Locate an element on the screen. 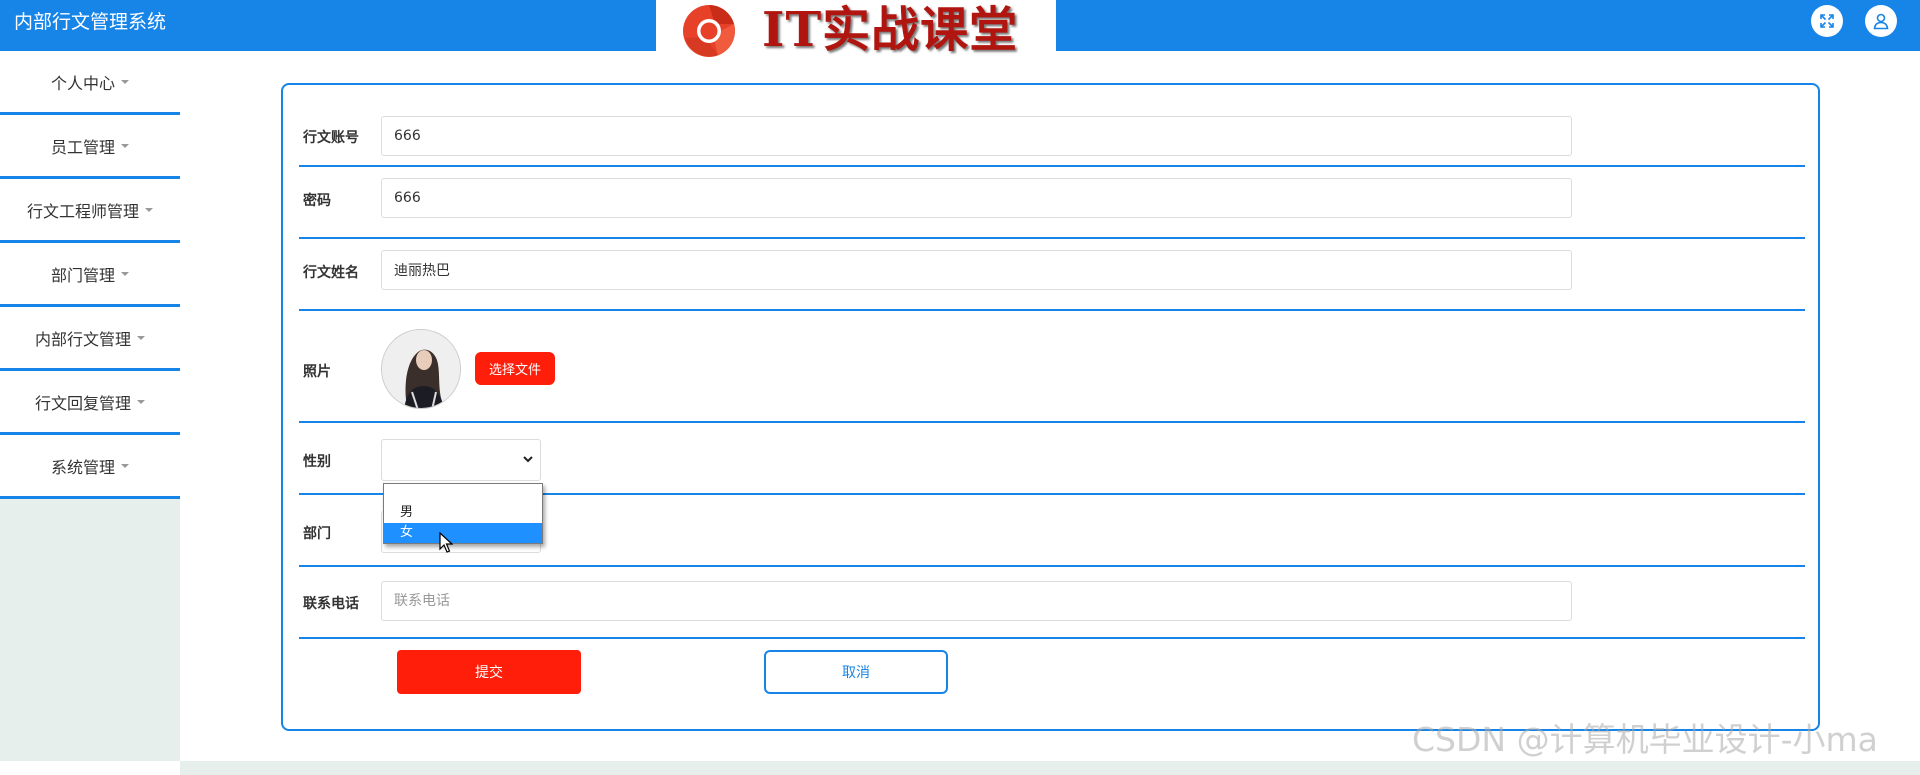  sidebar-item-engineer-management: 行文工程师管理 is located at coordinates (90, 211).